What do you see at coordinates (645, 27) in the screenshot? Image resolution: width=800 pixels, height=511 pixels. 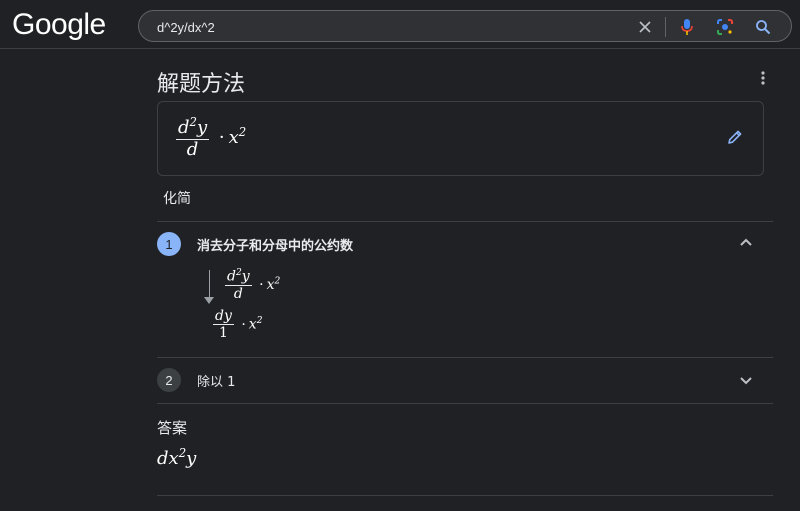 I see `clear-icon` at bounding box center [645, 27].